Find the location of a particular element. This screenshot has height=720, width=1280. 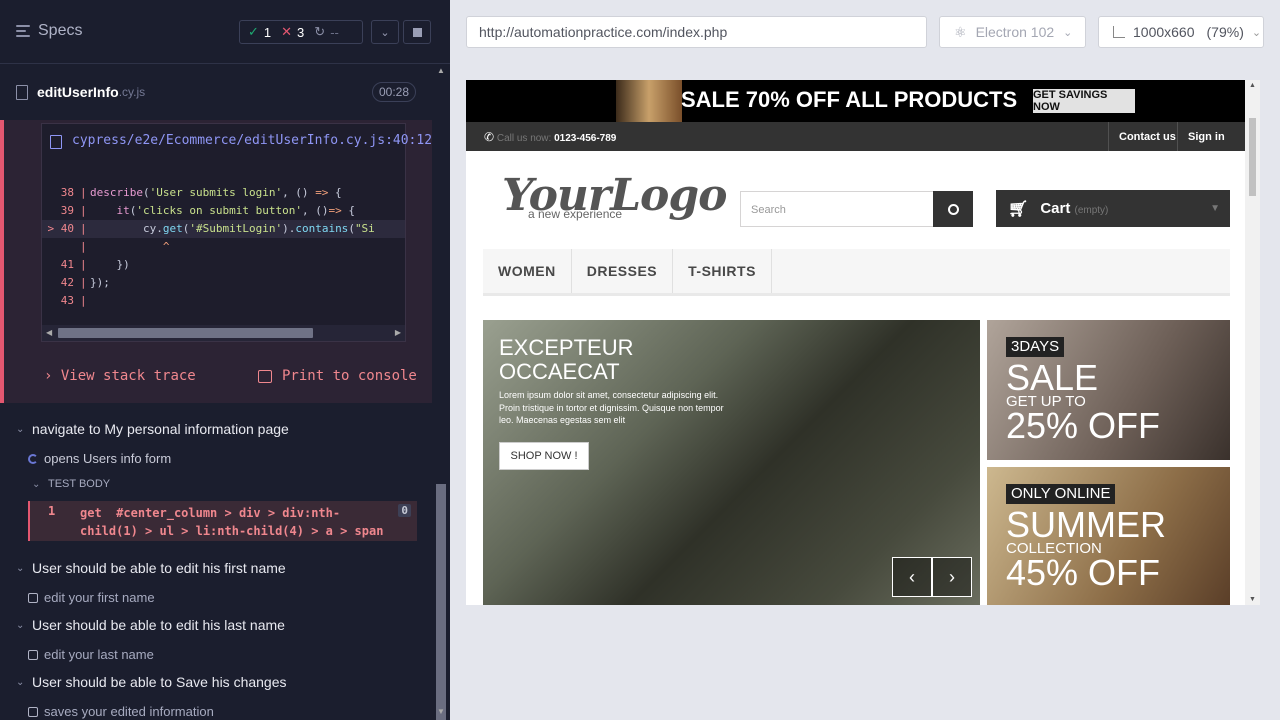

caret-down-icon: ▼ is located at coordinates (1215, 208).